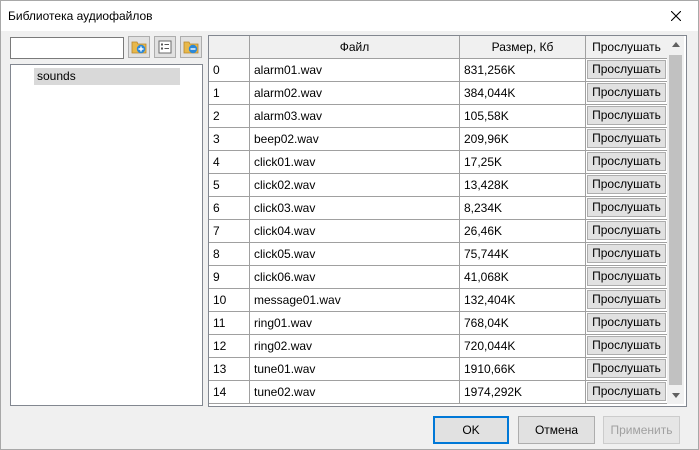  What do you see at coordinates (229, 231) in the screenshot?
I see `row-index: 7` at bounding box center [229, 231].